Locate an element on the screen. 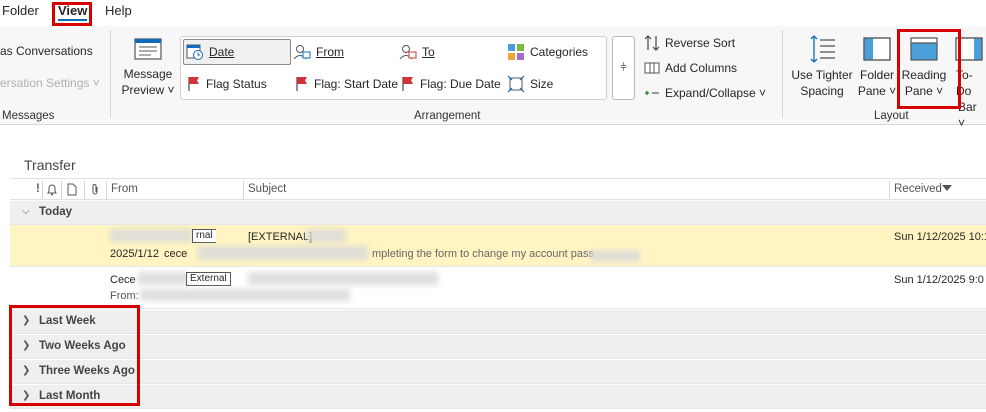 Image resolution: width=986 pixels, height=412 pixels. group-label: Today is located at coordinates (56, 212).